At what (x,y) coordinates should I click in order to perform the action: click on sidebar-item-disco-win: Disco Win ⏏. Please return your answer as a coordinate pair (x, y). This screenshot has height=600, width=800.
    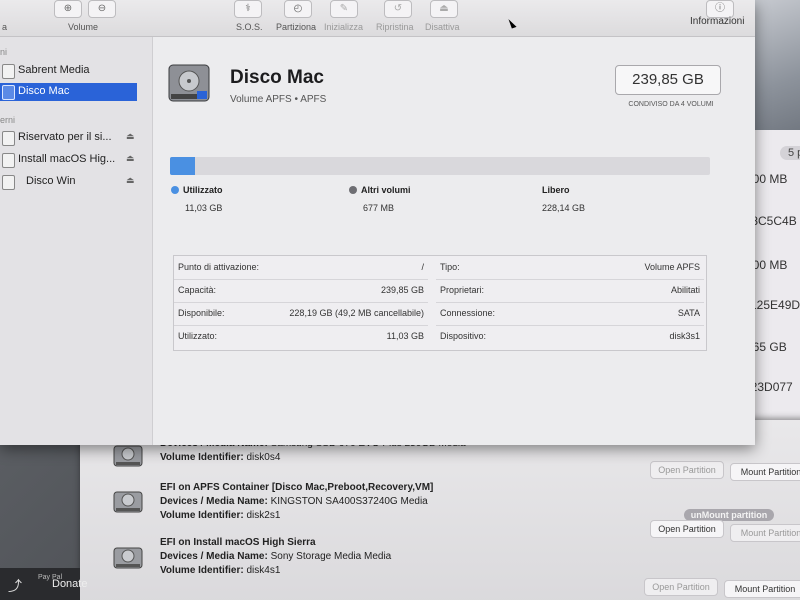
    Looking at the image, I should click on (68, 182).